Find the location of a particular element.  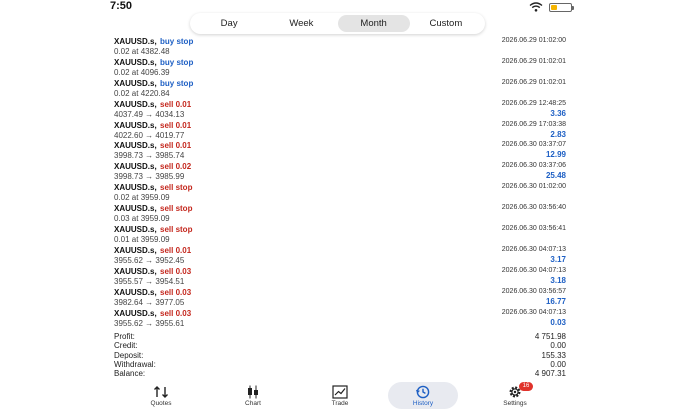

period-tab-custom: Custom is located at coordinates (446, 23).